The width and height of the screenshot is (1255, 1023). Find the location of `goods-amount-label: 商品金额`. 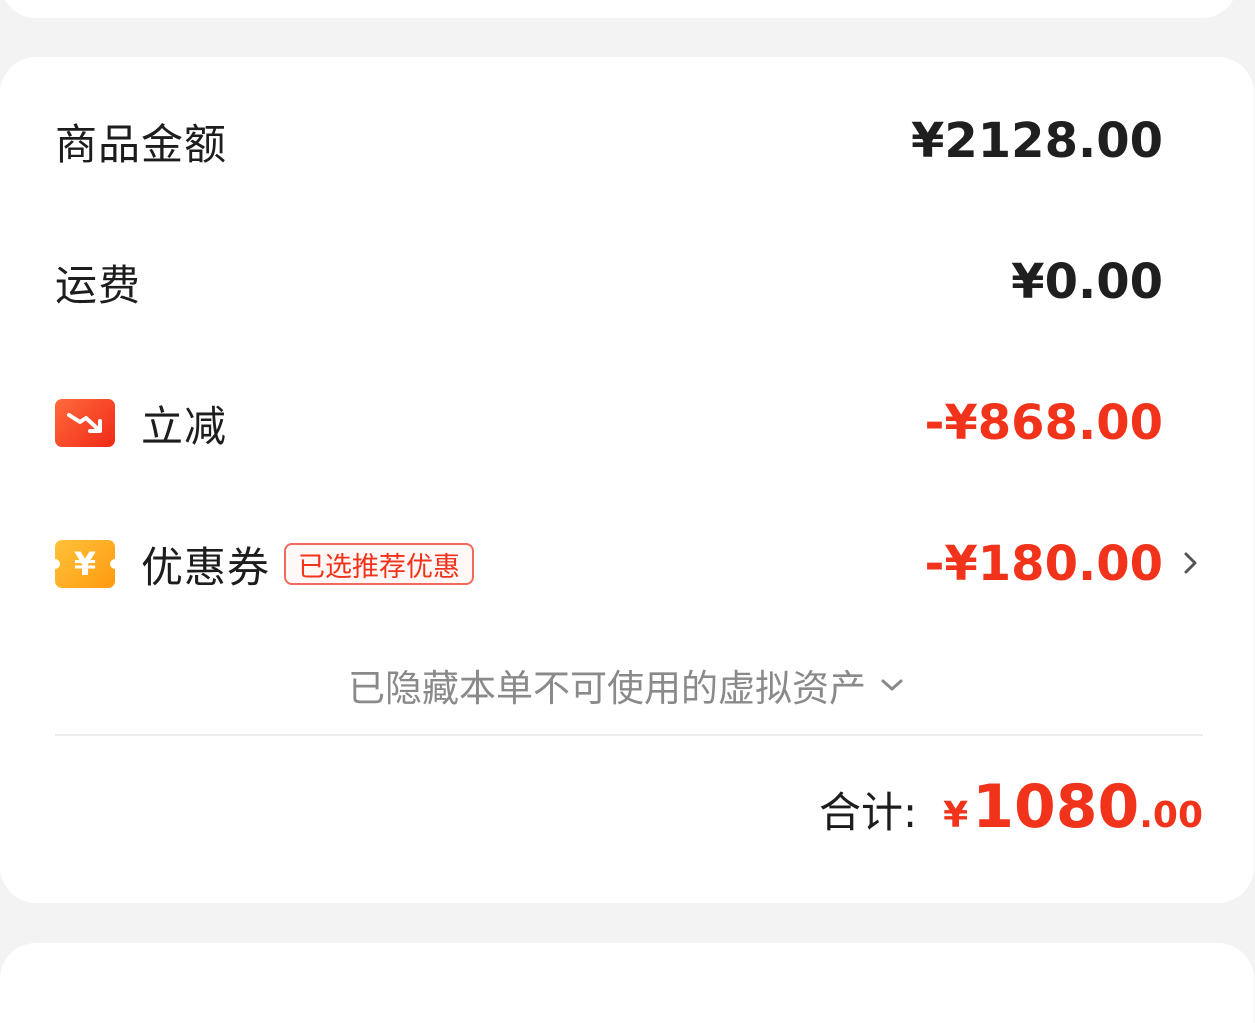

goods-amount-label: 商品金额 is located at coordinates (141, 144).